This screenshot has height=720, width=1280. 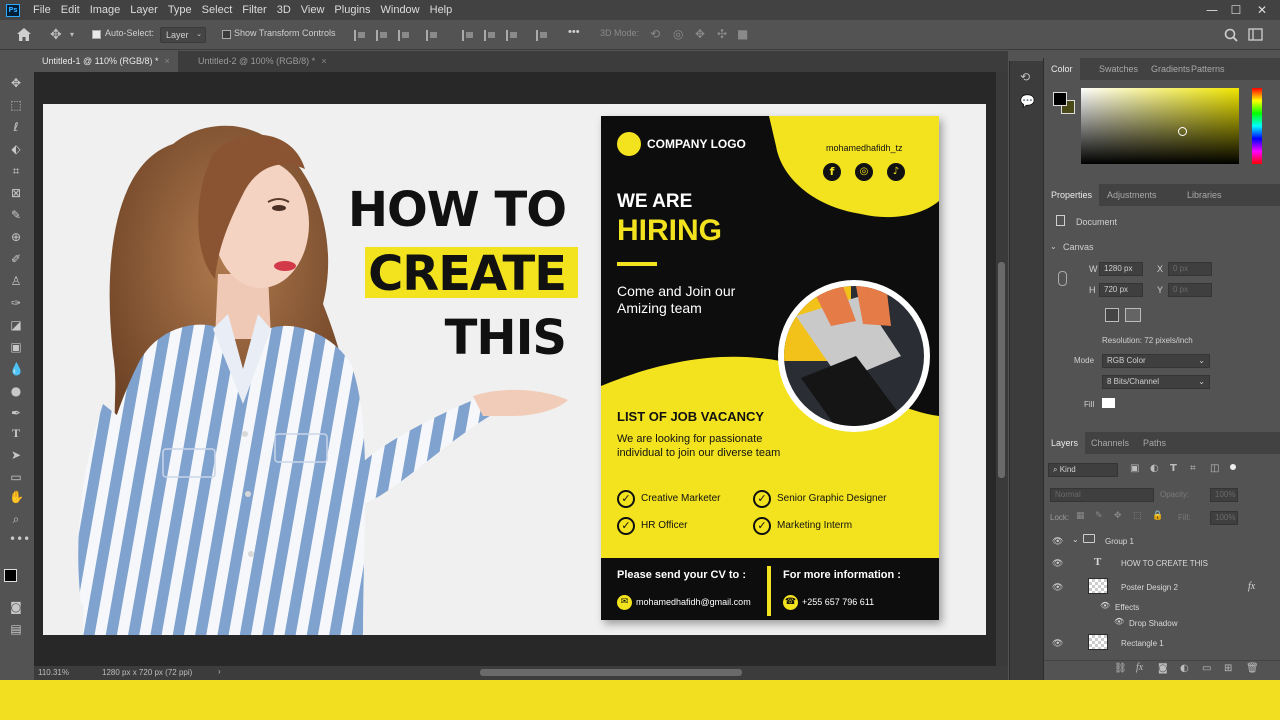 What do you see at coordinates (490, 35) in the screenshot?
I see `align-middle-icon` at bounding box center [490, 35].